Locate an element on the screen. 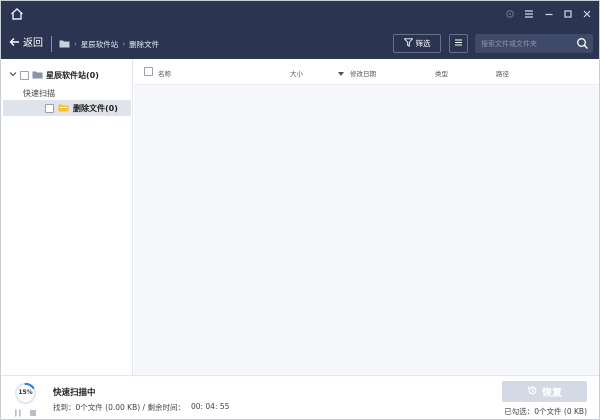 Image resolution: width=600 pixels, height=420 pixels. back-label: 返回 is located at coordinates (33, 43).